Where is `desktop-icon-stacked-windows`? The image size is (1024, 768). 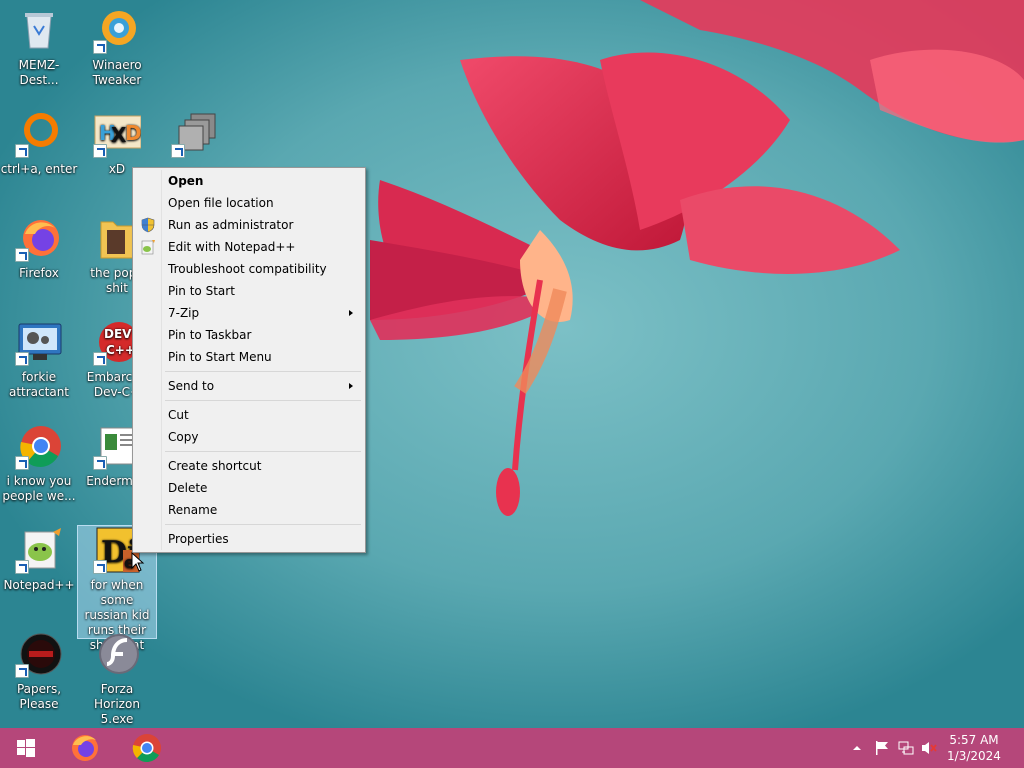 desktop-icon-stacked-windows is located at coordinates (195, 136).